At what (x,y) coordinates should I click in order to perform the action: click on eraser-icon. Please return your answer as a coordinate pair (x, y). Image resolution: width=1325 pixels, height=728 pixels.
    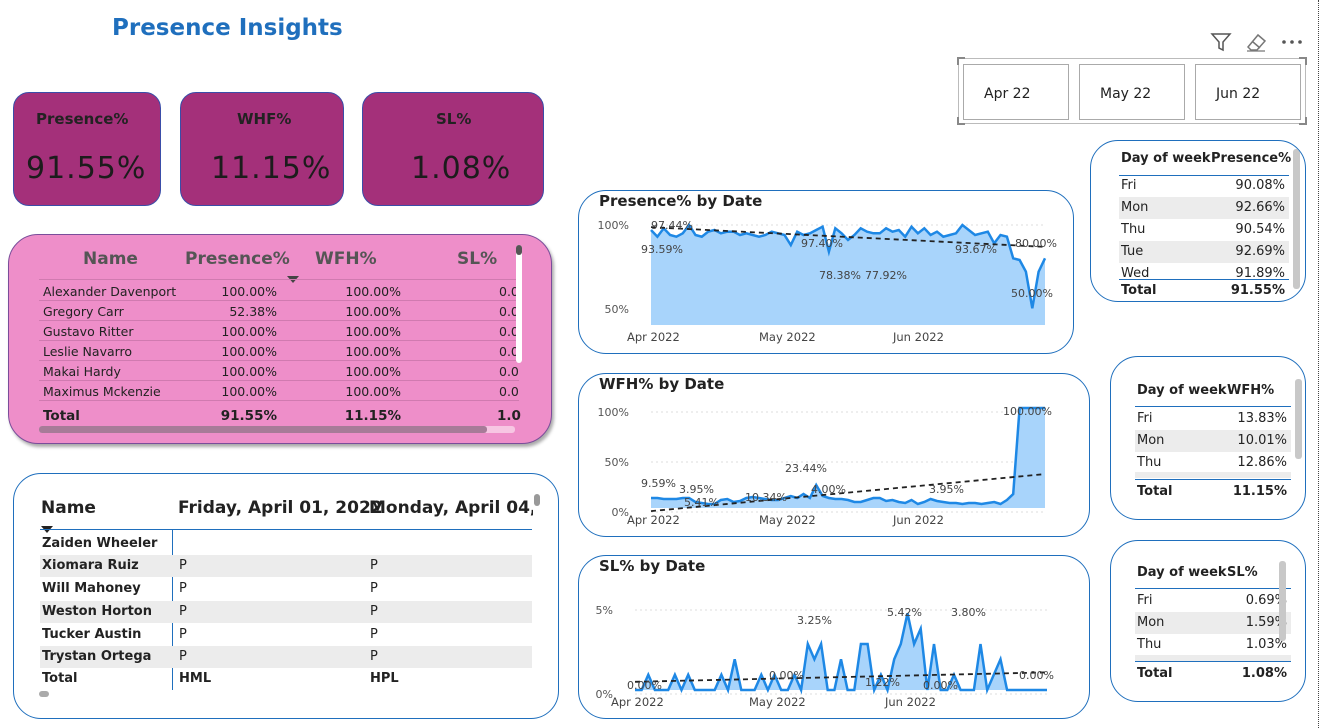
    Looking at the image, I should click on (1256, 44).